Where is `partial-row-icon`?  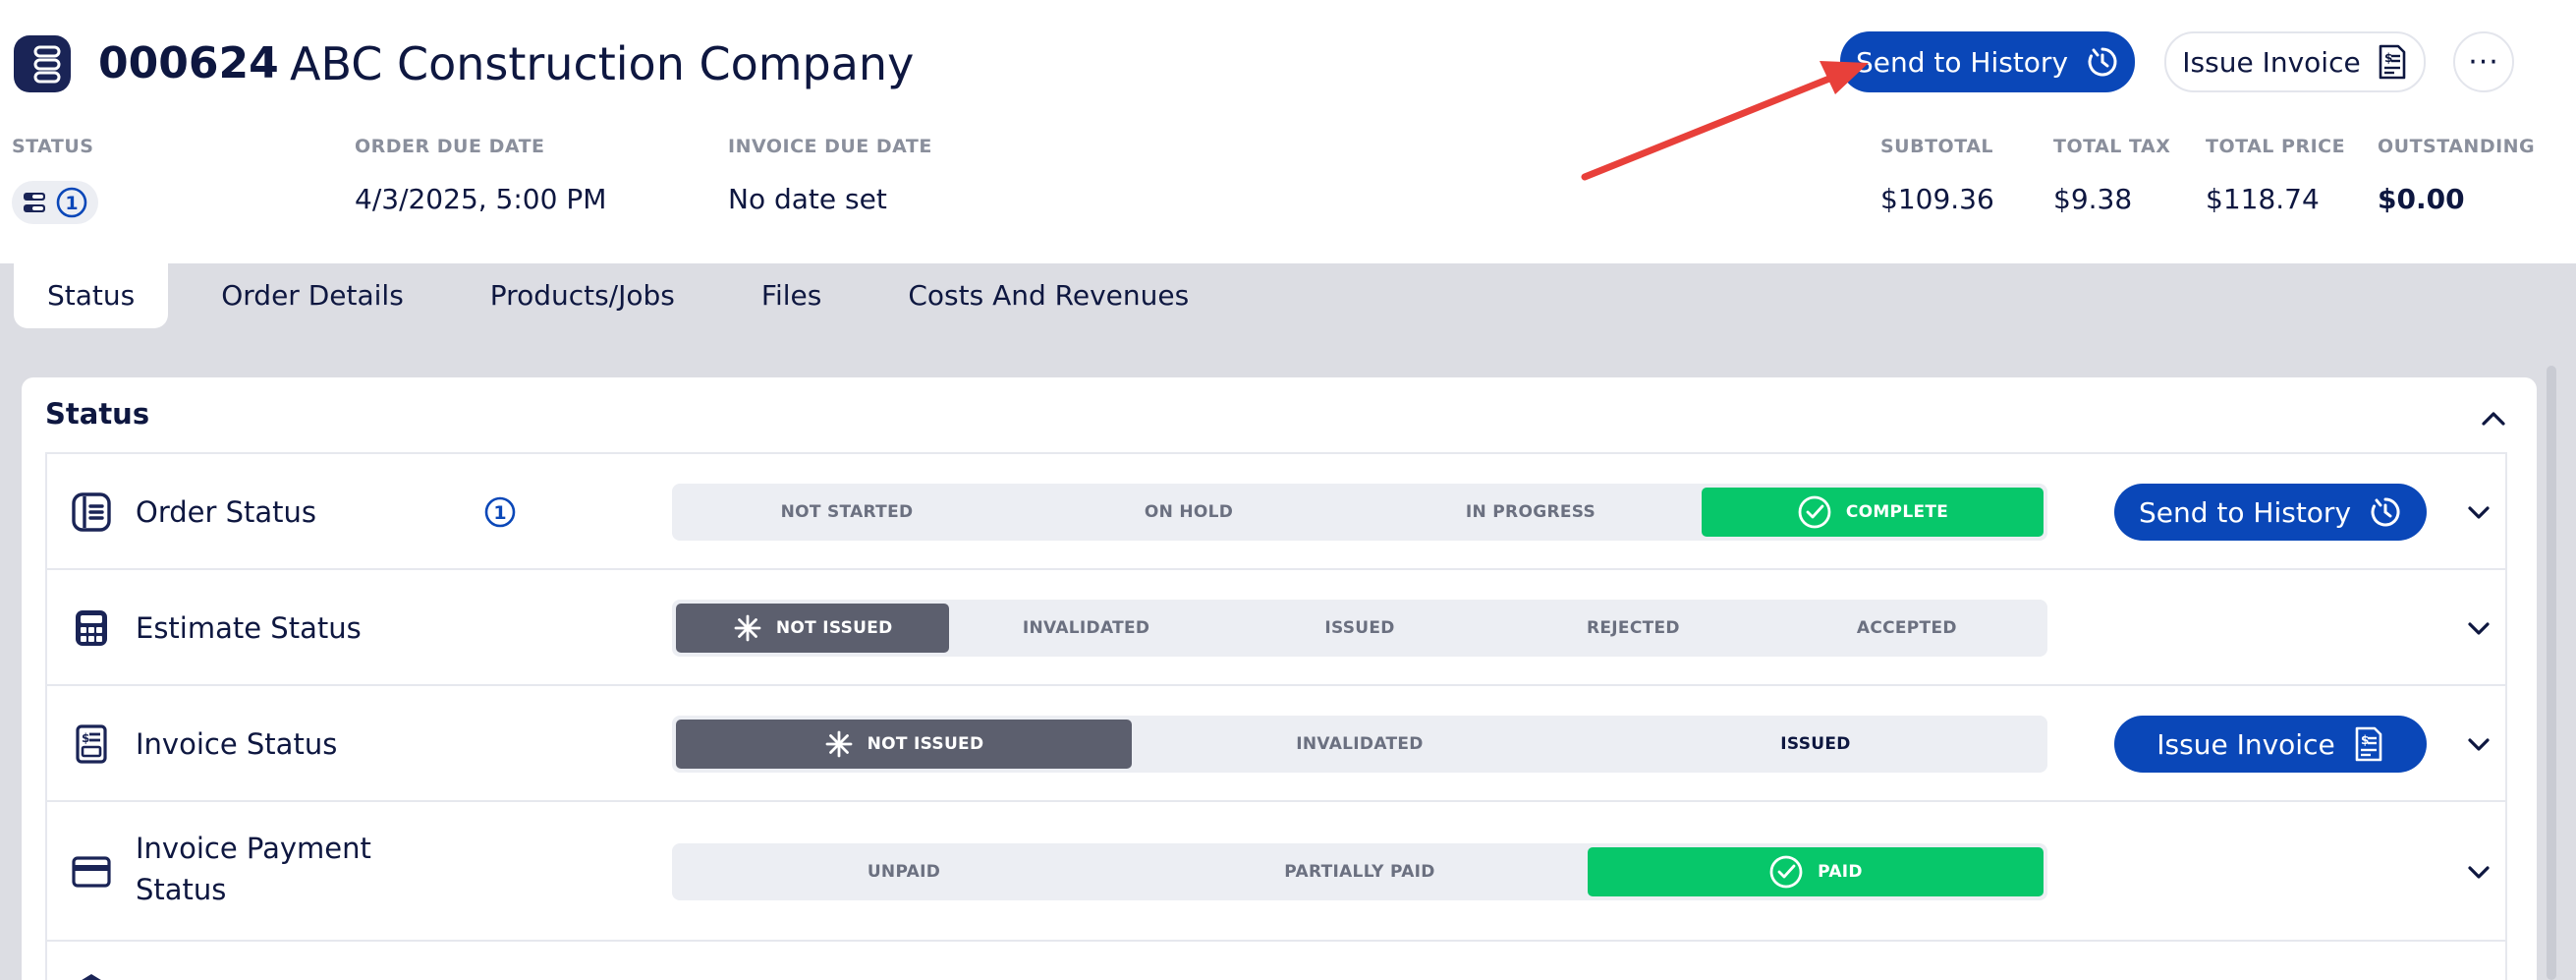
partial-row-icon is located at coordinates (91, 977).